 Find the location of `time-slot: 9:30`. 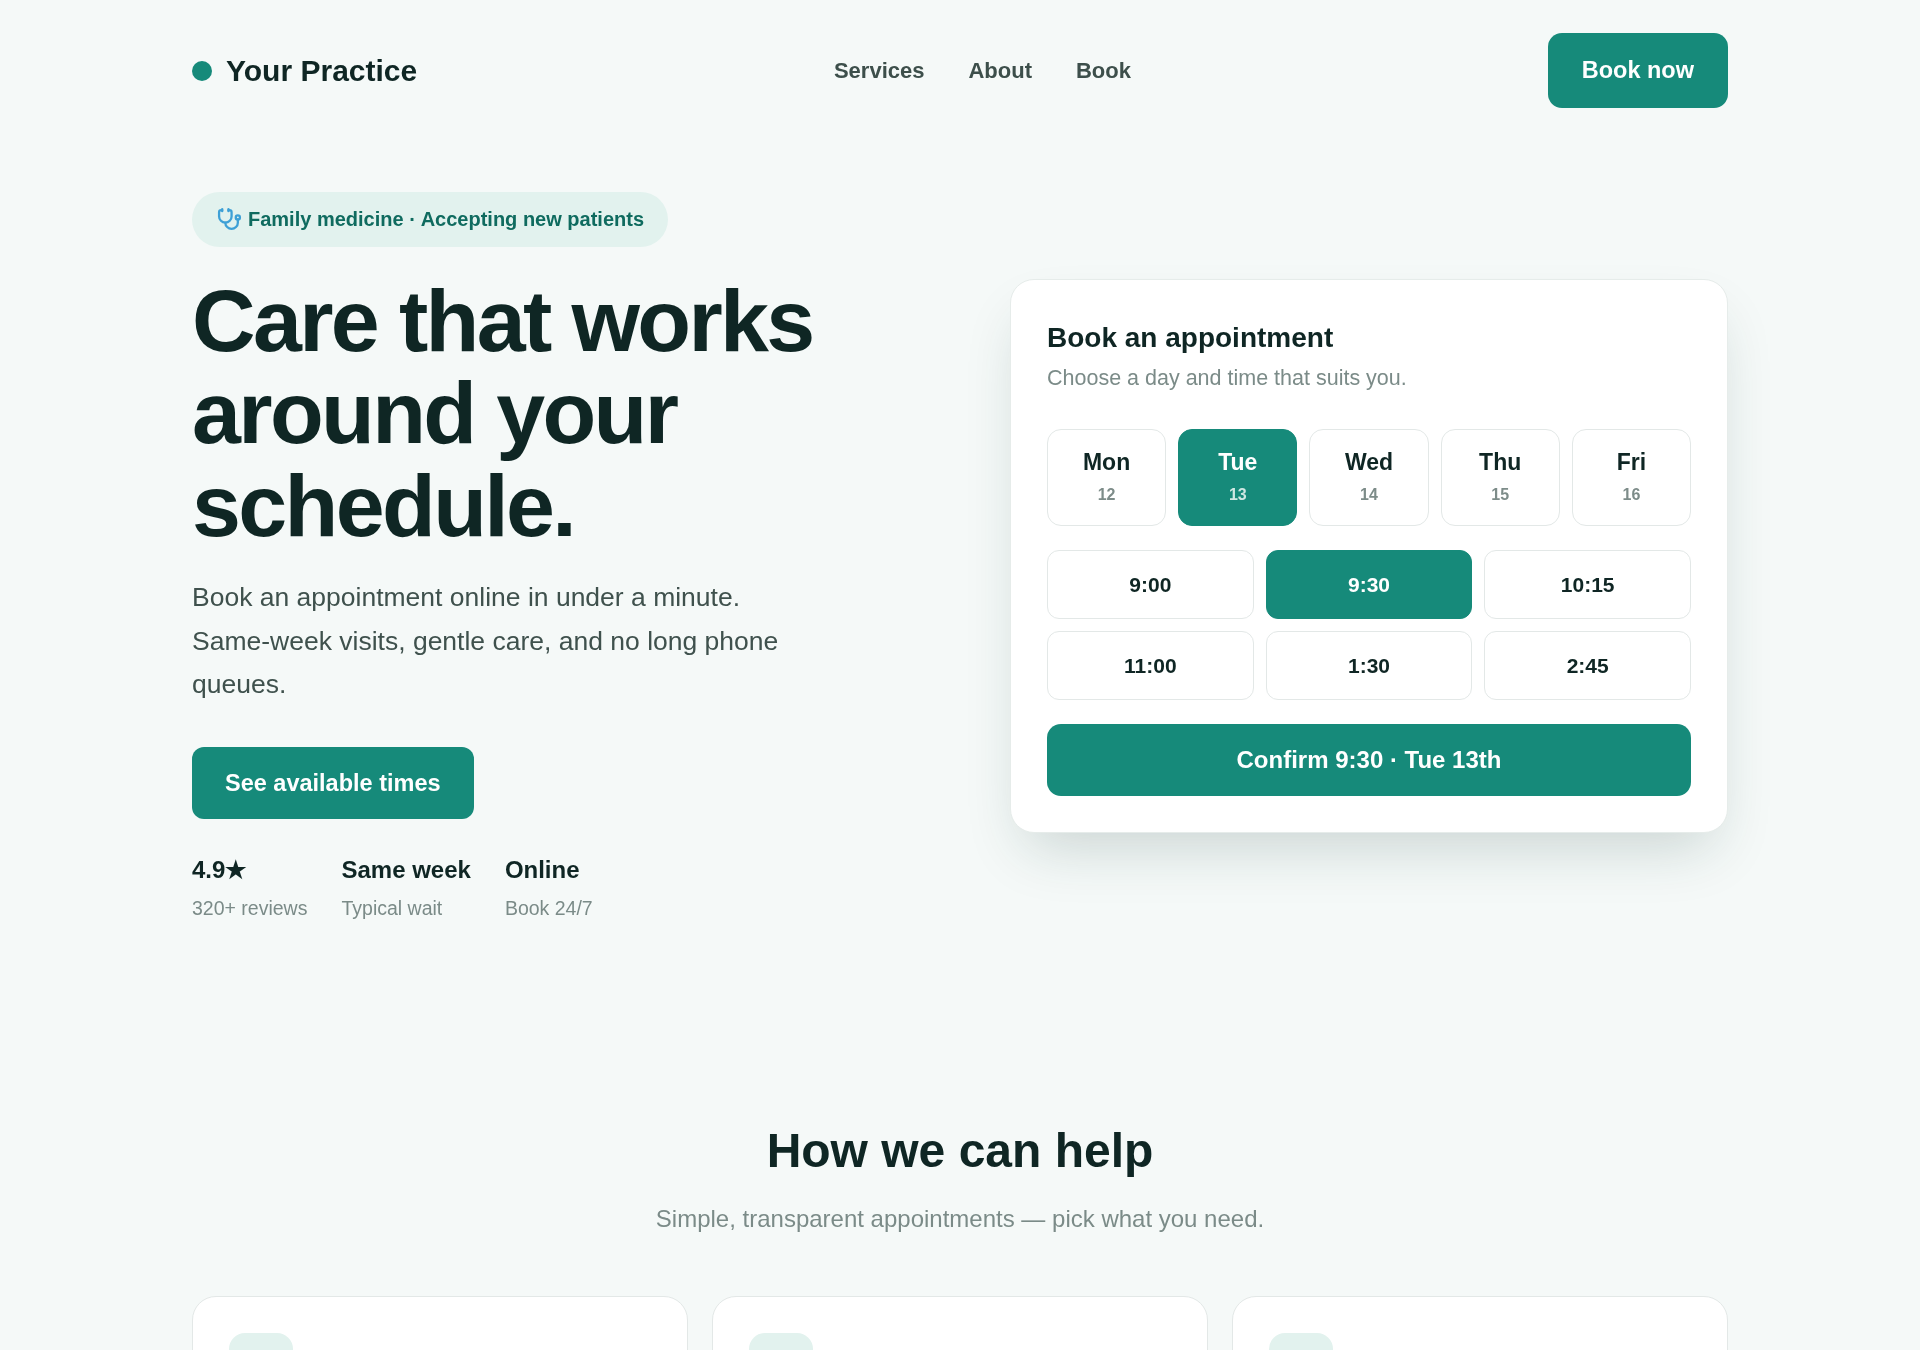

time-slot: 9:30 is located at coordinates (1369, 585).